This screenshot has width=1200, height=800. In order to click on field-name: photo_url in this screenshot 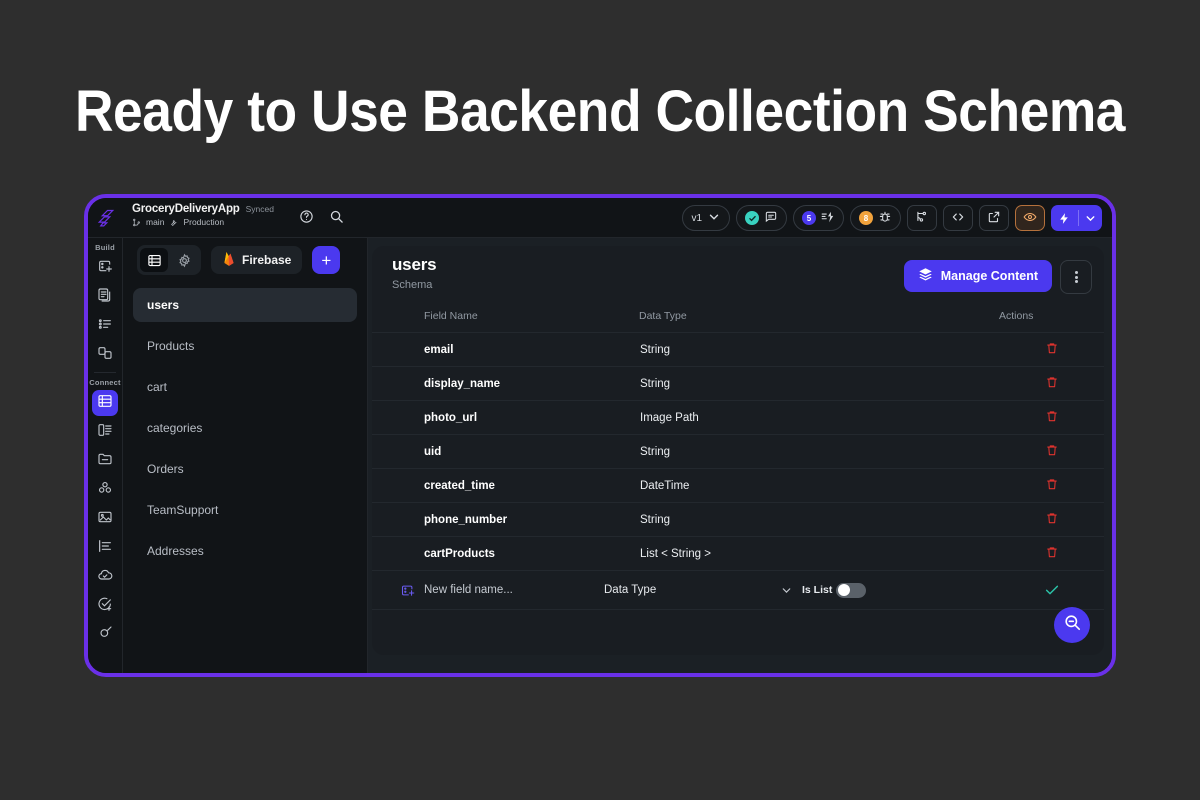, I will do `click(505, 417)`.